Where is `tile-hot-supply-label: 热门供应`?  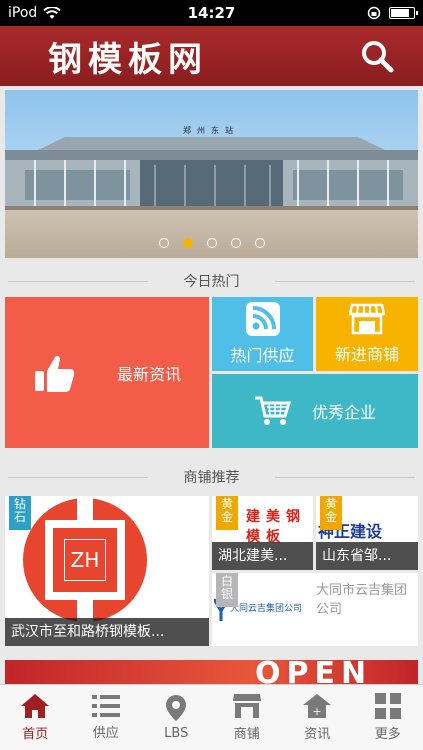 tile-hot-supply-label: 热门供应 is located at coordinates (262, 355).